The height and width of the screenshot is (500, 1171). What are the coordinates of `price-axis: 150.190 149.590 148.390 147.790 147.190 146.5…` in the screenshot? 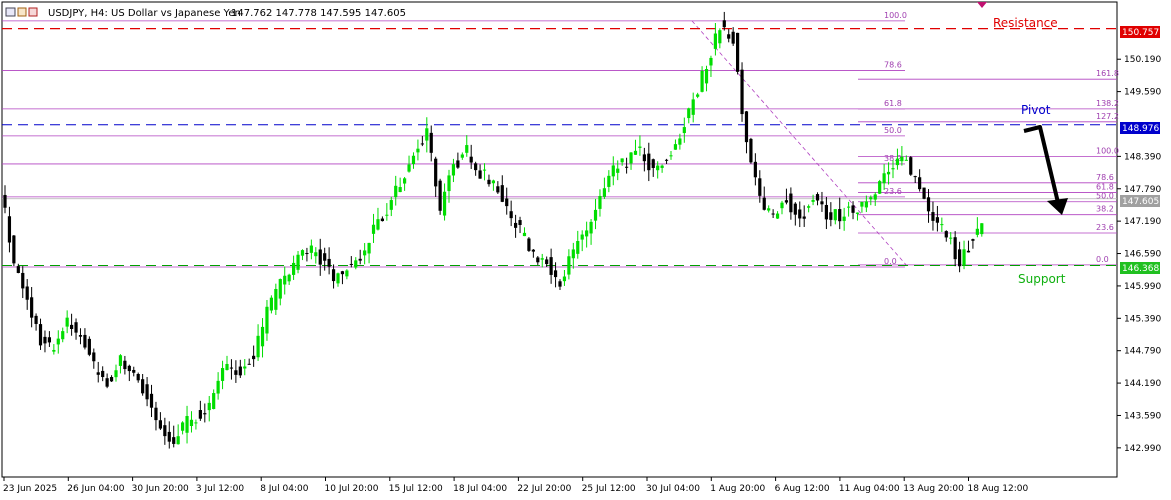 It's located at (1139, 254).